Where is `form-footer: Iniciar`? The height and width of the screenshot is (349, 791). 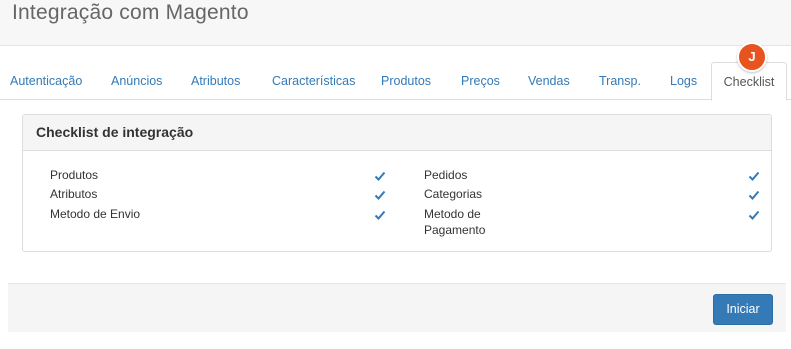 form-footer: Iniciar is located at coordinates (397, 307).